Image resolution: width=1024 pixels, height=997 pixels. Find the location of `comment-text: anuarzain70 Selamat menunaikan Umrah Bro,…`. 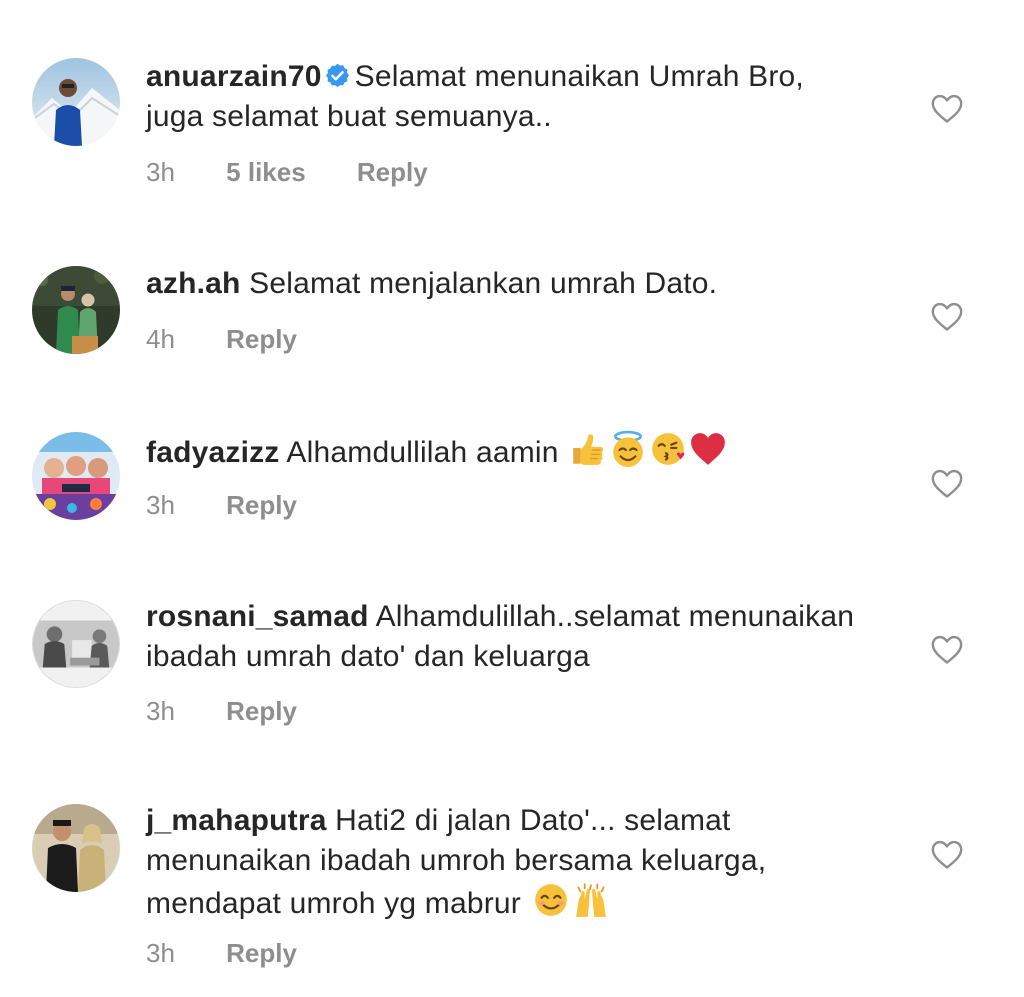

comment-text: anuarzain70 Selamat menunaikan Umrah Bro,… is located at coordinates (506, 97).